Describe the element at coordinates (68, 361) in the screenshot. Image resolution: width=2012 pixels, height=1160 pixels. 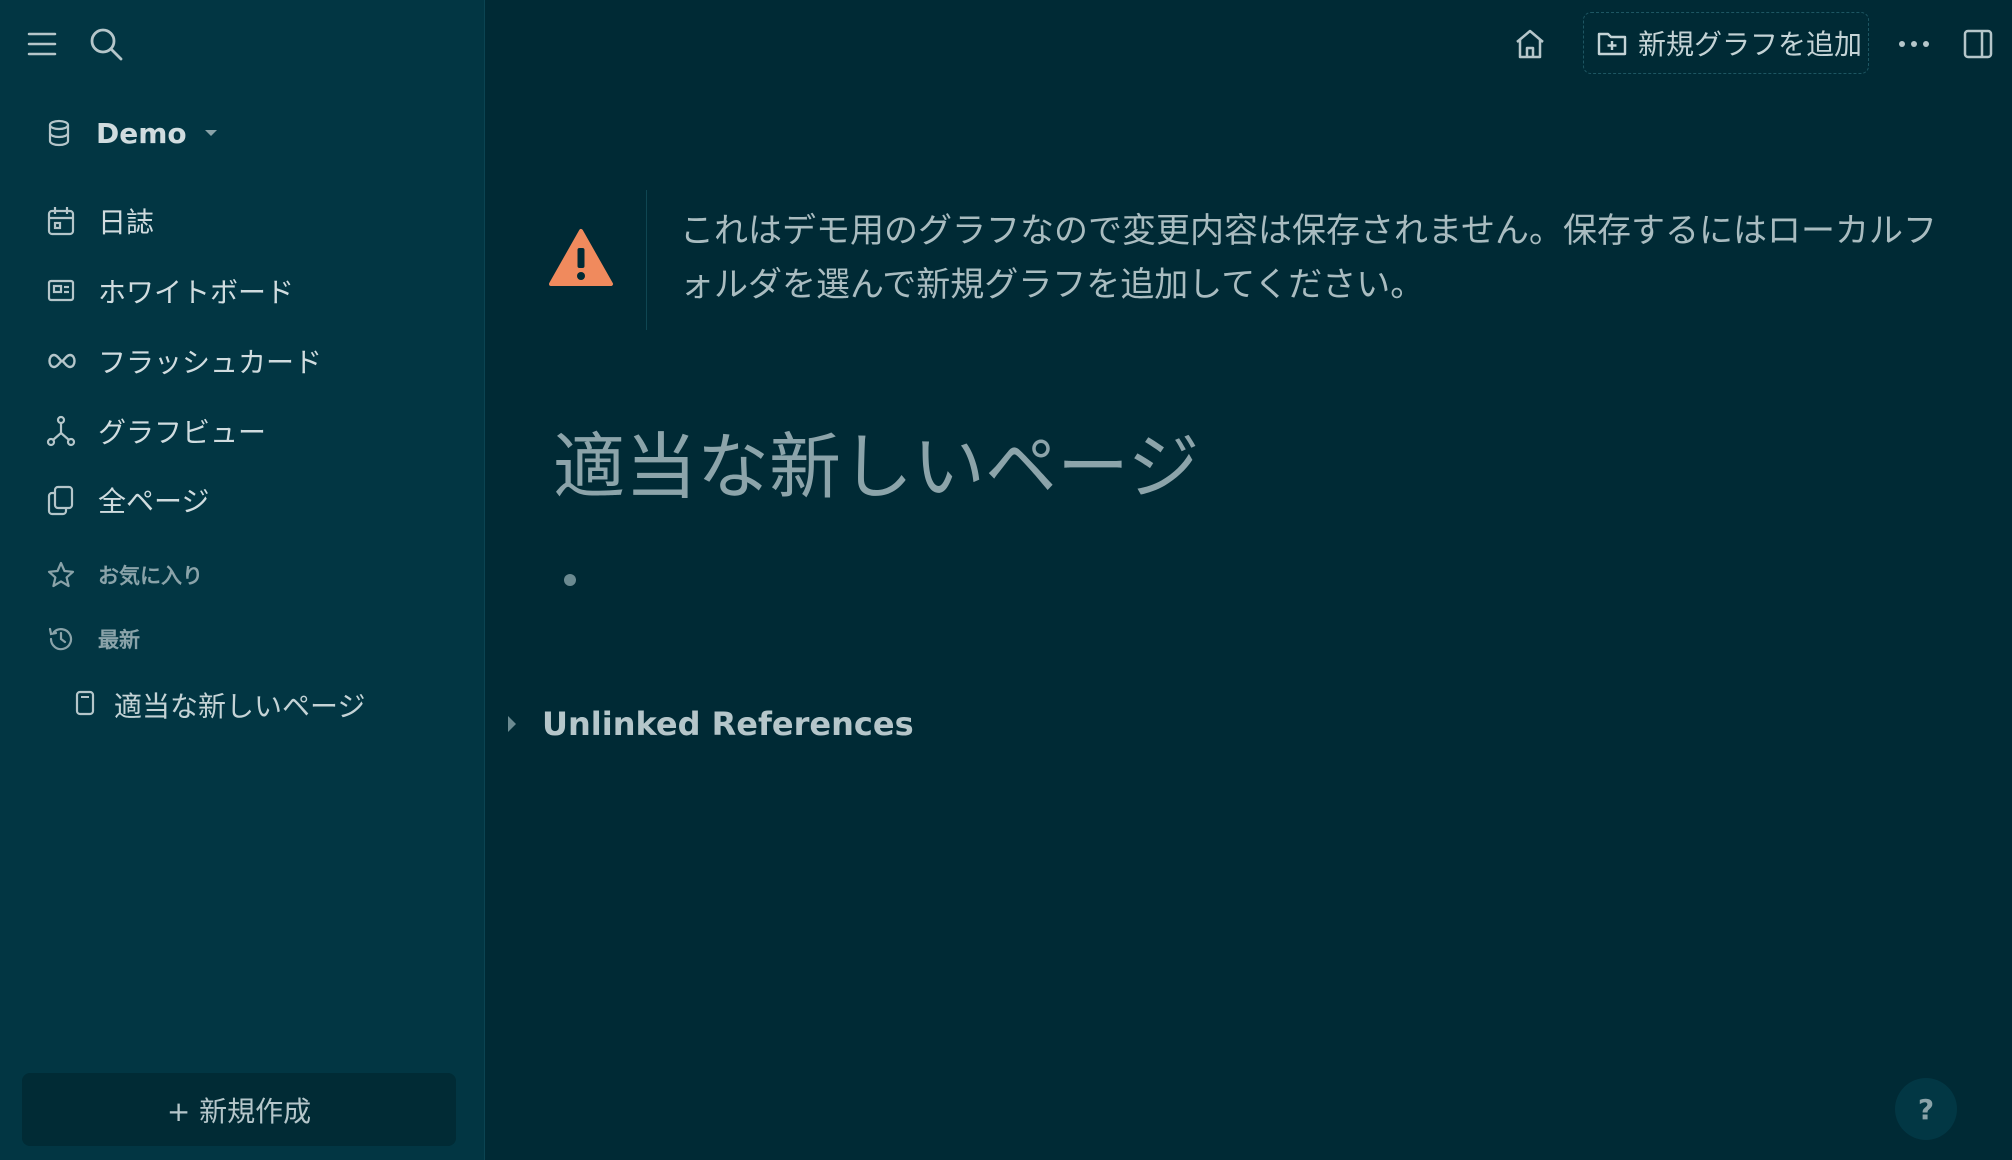
I see `infinity-icon` at that location.